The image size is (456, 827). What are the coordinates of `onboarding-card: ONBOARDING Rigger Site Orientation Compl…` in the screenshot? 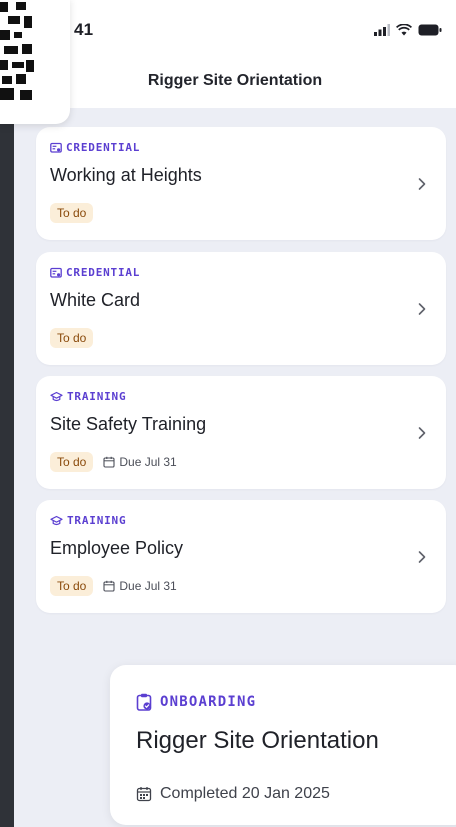 It's located at (283, 745).